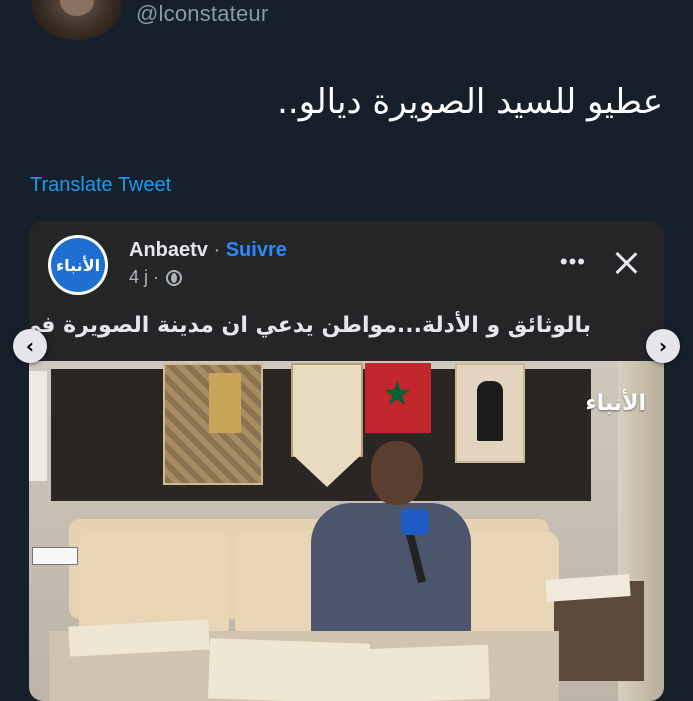  Describe the element at coordinates (615, 403) in the screenshot. I see `video-watermark: الأنباء` at that location.